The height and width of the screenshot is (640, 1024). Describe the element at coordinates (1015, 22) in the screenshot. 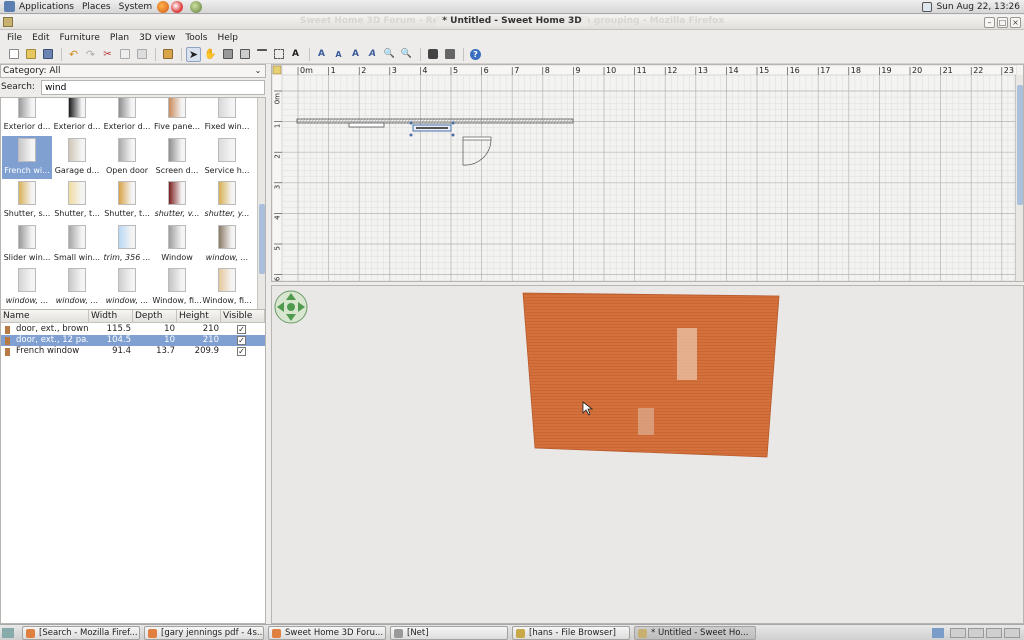

I see `close-button: ×` at that location.